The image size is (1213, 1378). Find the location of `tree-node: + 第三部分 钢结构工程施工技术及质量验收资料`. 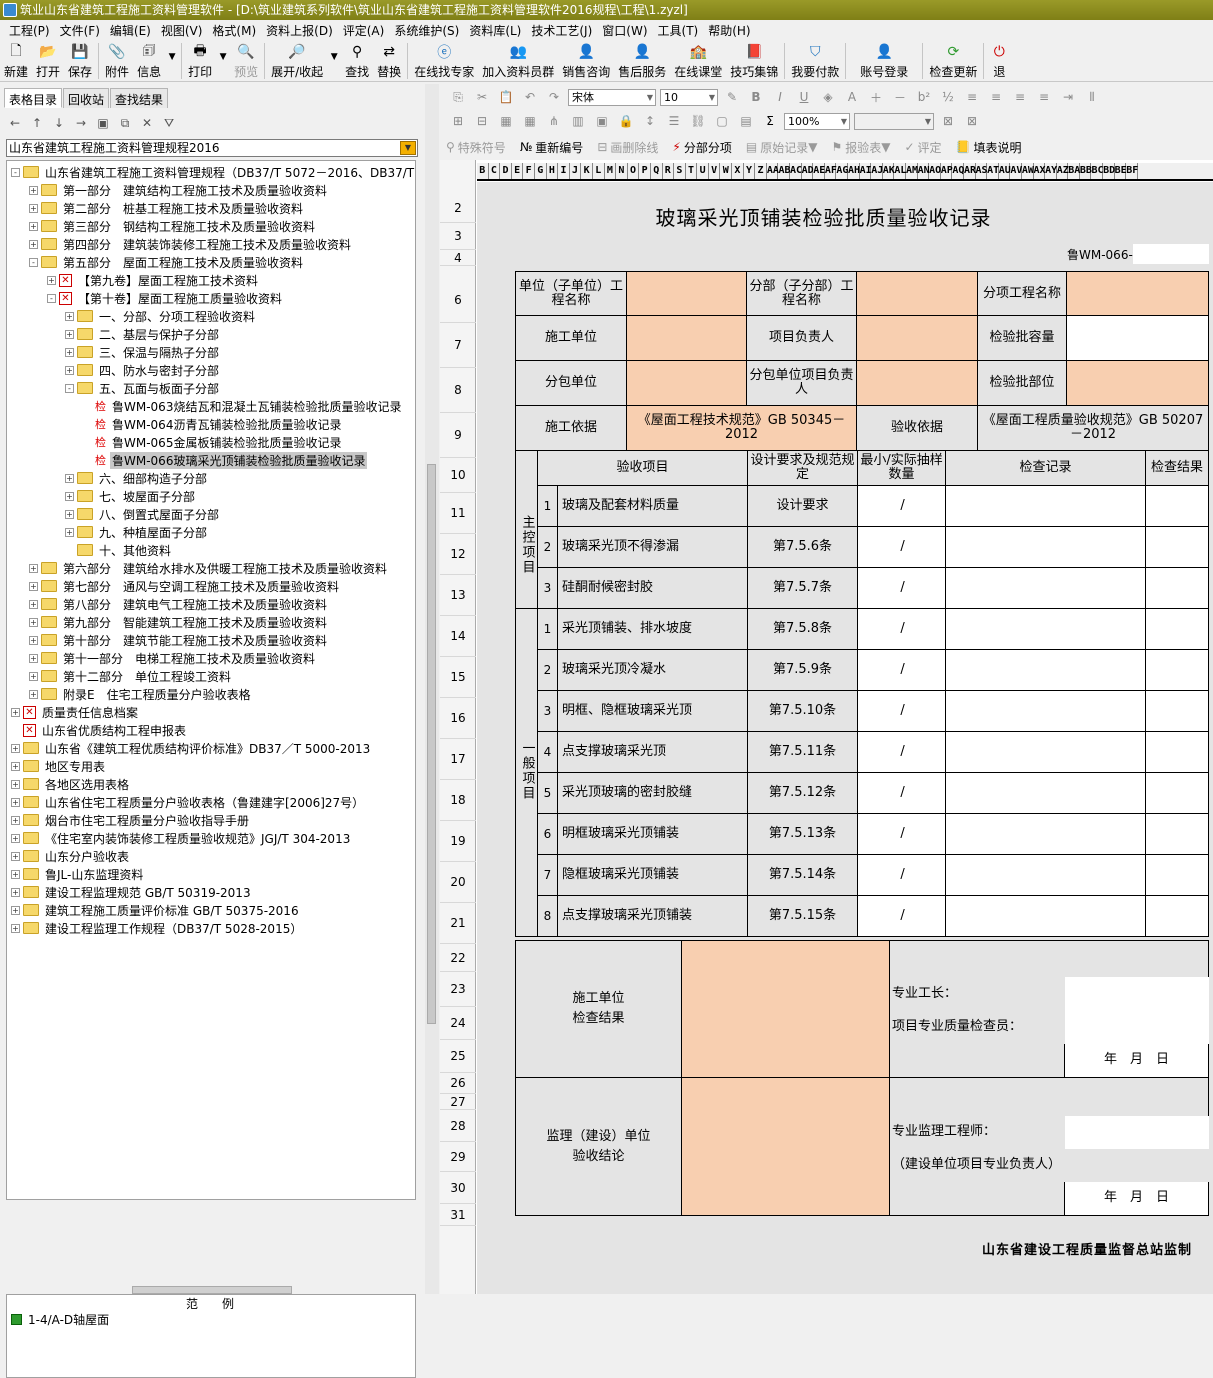

tree-node: + 第三部分 钢结构工程施工技术及质量验收资料 is located at coordinates (173, 226).